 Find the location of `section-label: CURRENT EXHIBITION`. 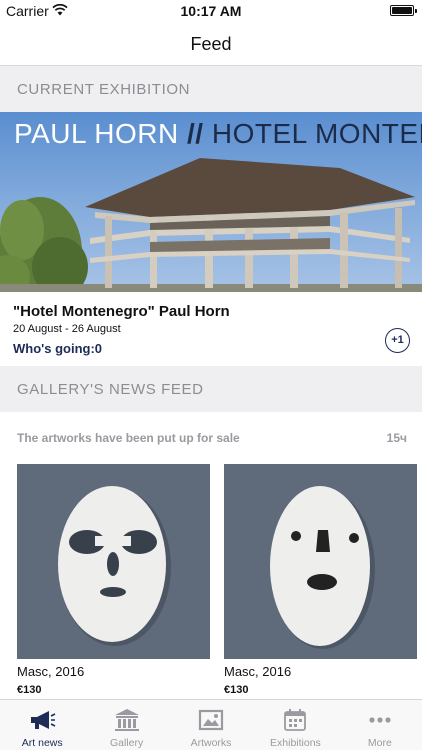

section-label: CURRENT EXHIBITION is located at coordinates (104, 89).